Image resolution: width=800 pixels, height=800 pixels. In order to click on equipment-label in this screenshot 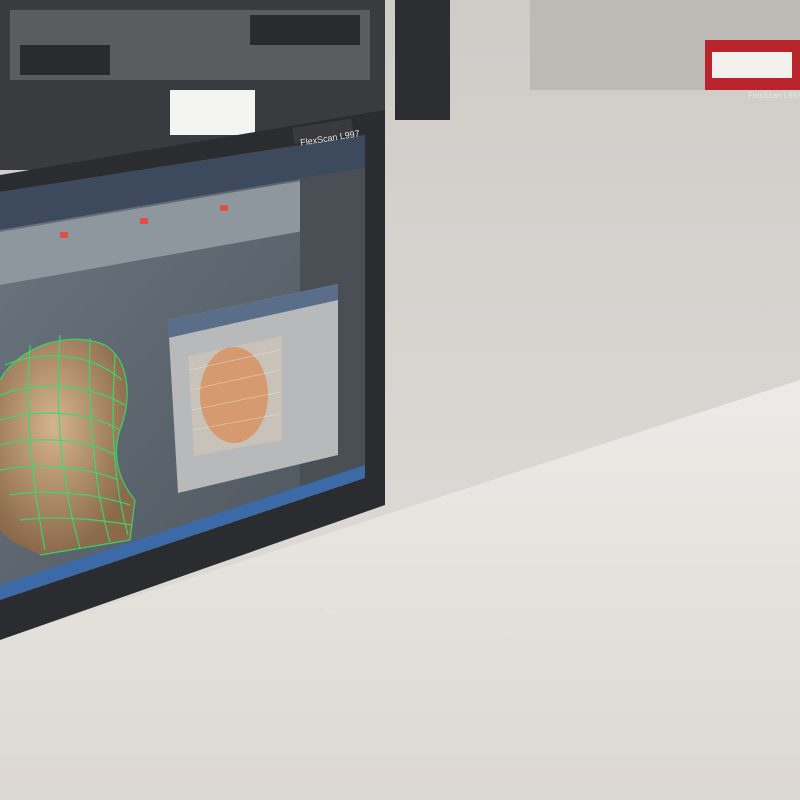, I will do `click(212, 112)`.